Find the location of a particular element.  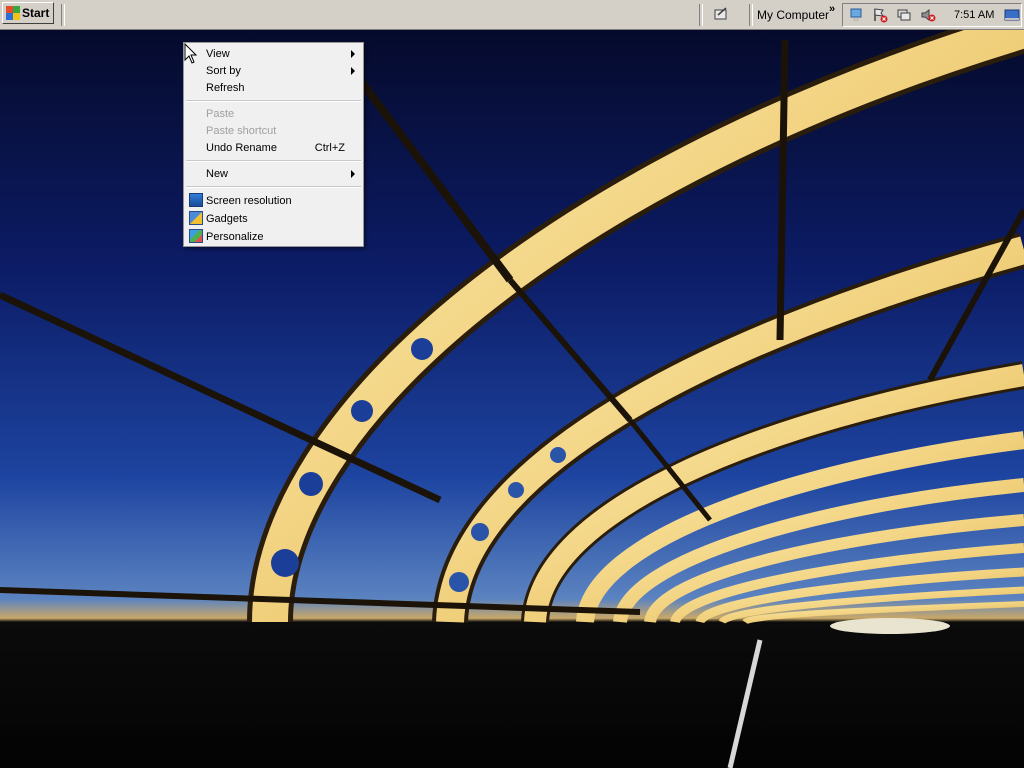

menu-item-label: Gadgets is located at coordinates (227, 218).